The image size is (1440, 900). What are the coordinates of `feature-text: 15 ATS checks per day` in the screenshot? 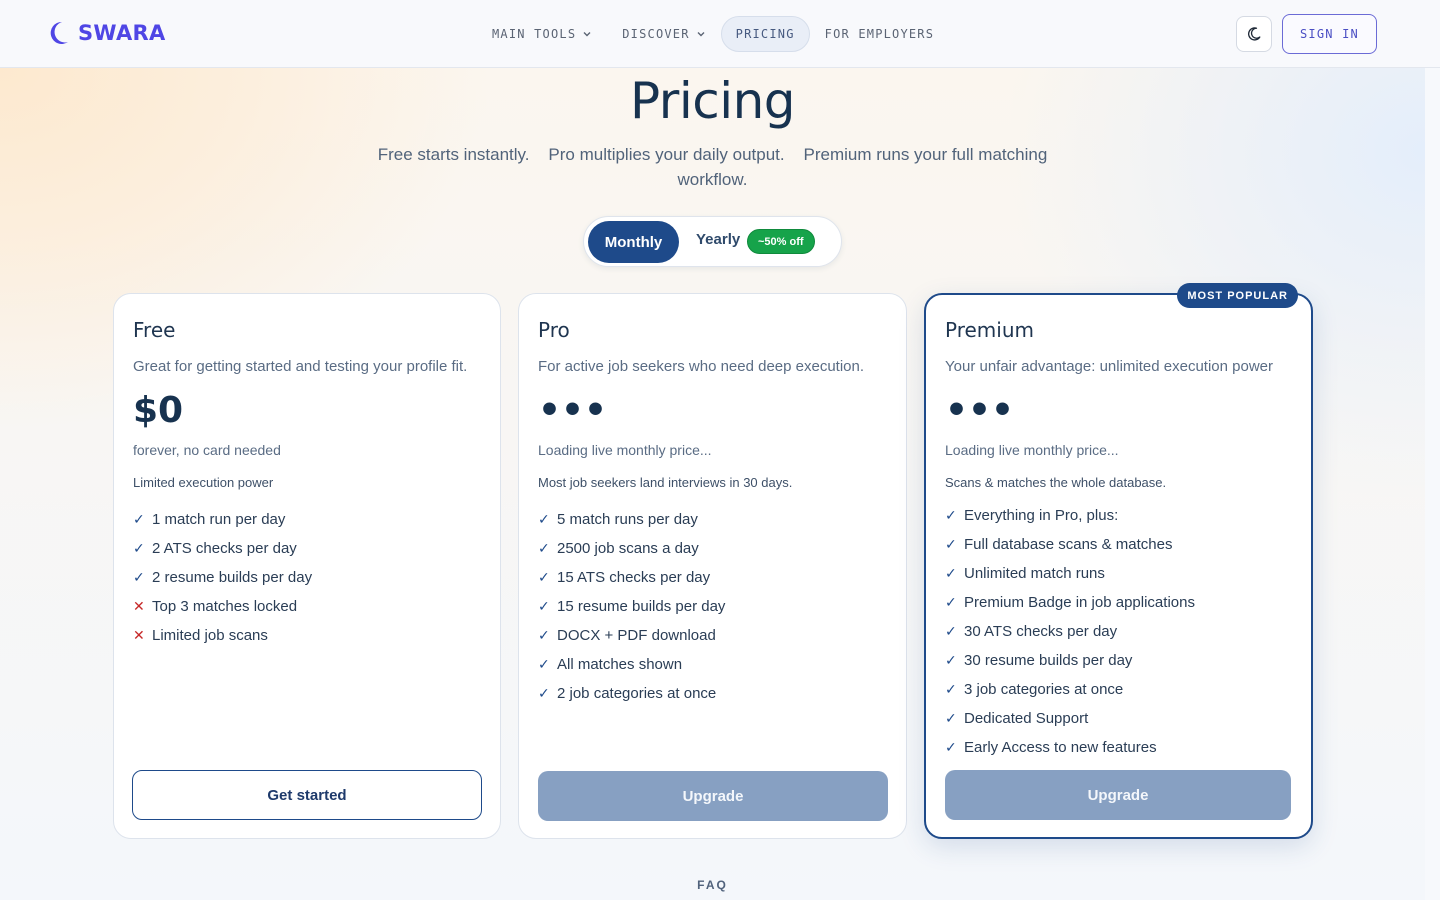 It's located at (634, 577).